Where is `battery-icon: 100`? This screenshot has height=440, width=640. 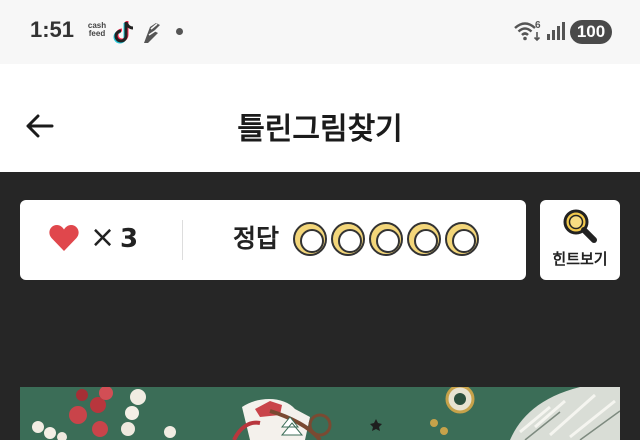
battery-icon: 100 is located at coordinates (591, 32).